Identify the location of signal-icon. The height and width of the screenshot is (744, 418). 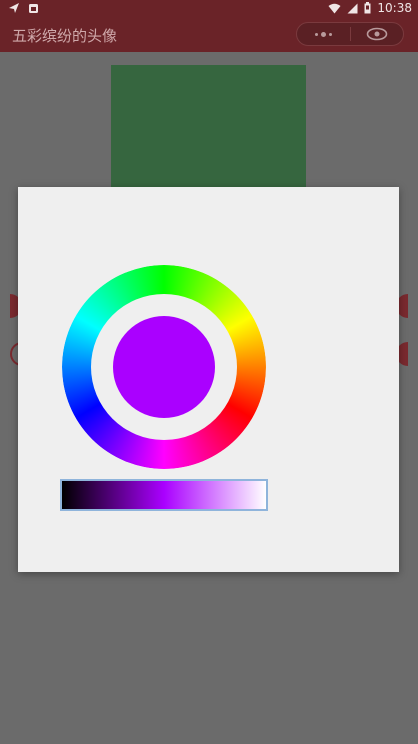
(352, 8).